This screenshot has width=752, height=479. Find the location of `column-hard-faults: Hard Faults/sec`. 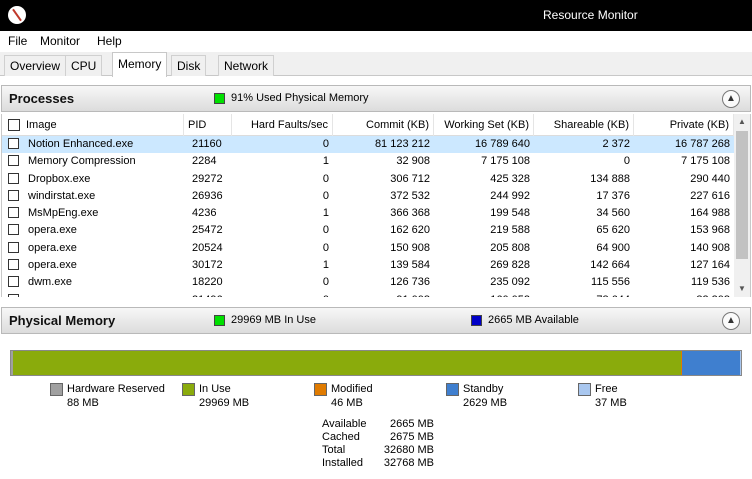

column-hard-faults: Hard Faults/sec is located at coordinates (282, 125).